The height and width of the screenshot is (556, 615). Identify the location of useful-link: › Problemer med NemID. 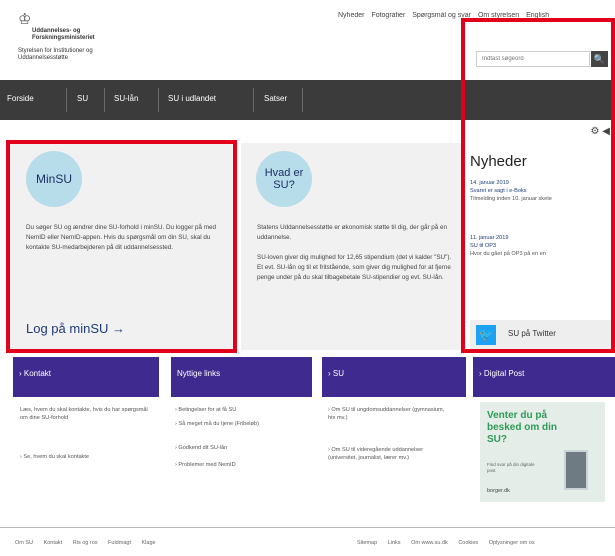
(235, 465).